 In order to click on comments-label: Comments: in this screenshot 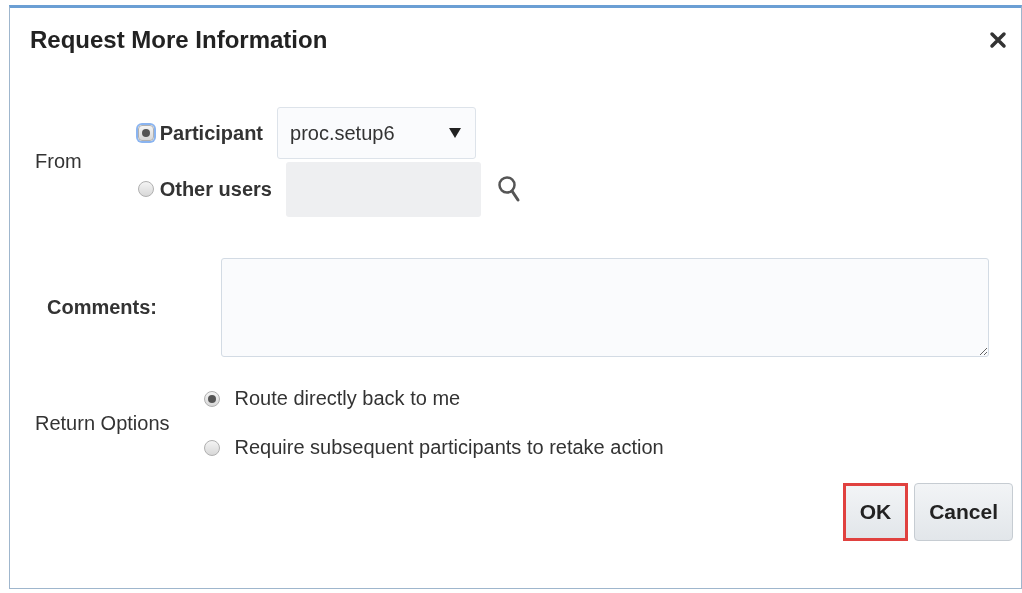, I will do `click(102, 307)`.